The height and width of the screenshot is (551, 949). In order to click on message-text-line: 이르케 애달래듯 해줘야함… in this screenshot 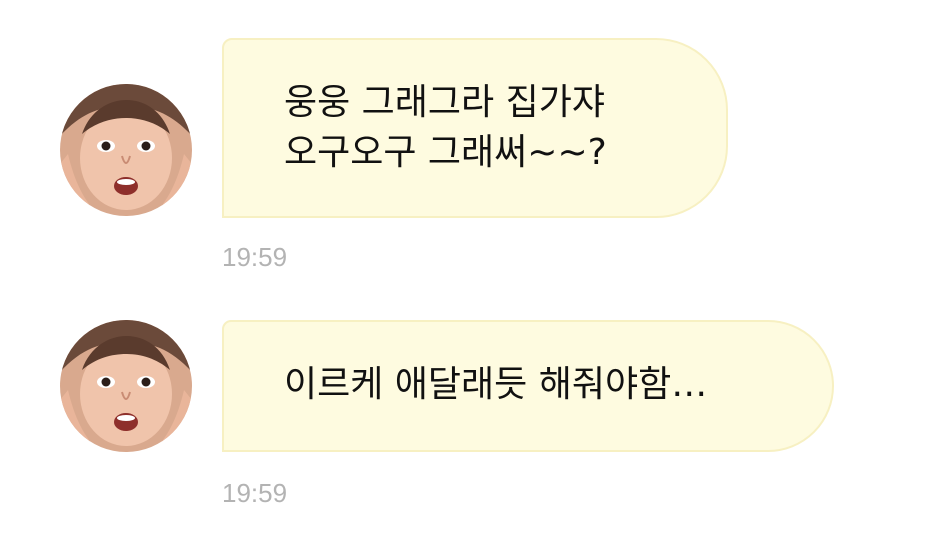, I will do `click(496, 384)`.